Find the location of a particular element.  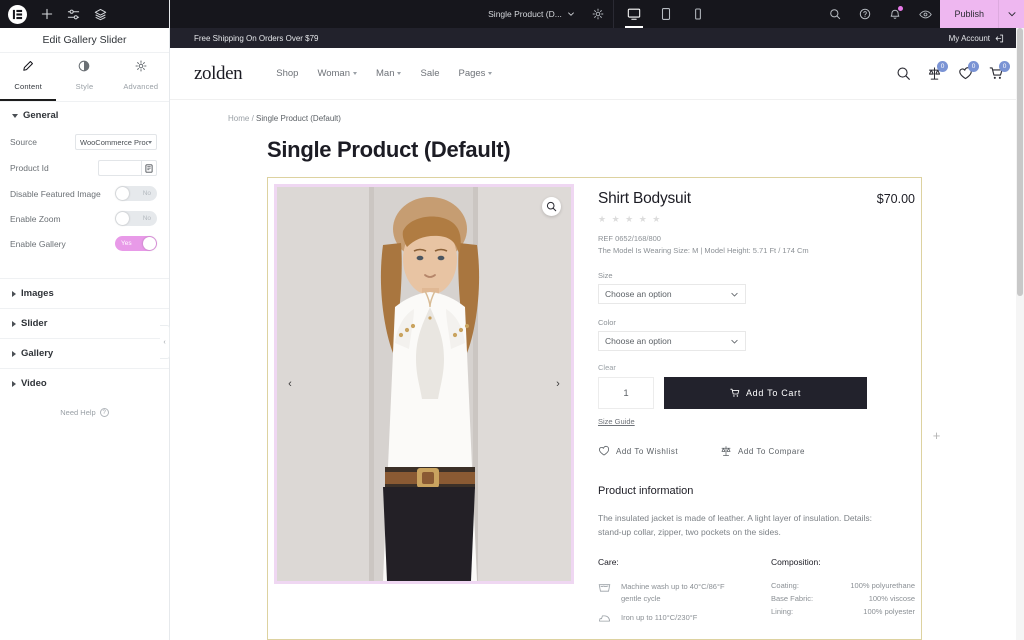

nav-item-shop: Shop is located at coordinates (287, 73).